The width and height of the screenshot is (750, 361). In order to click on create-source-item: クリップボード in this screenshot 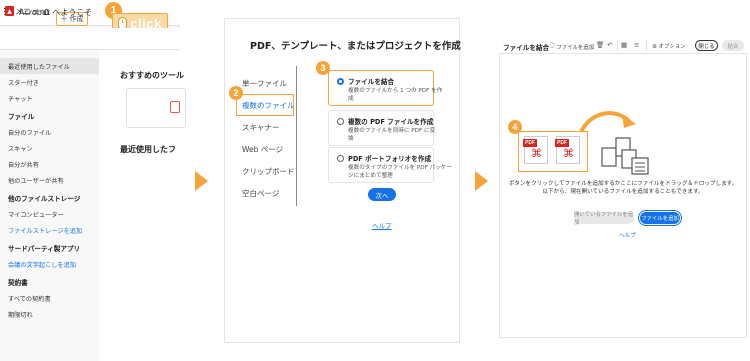, I will do `click(263, 171)`.